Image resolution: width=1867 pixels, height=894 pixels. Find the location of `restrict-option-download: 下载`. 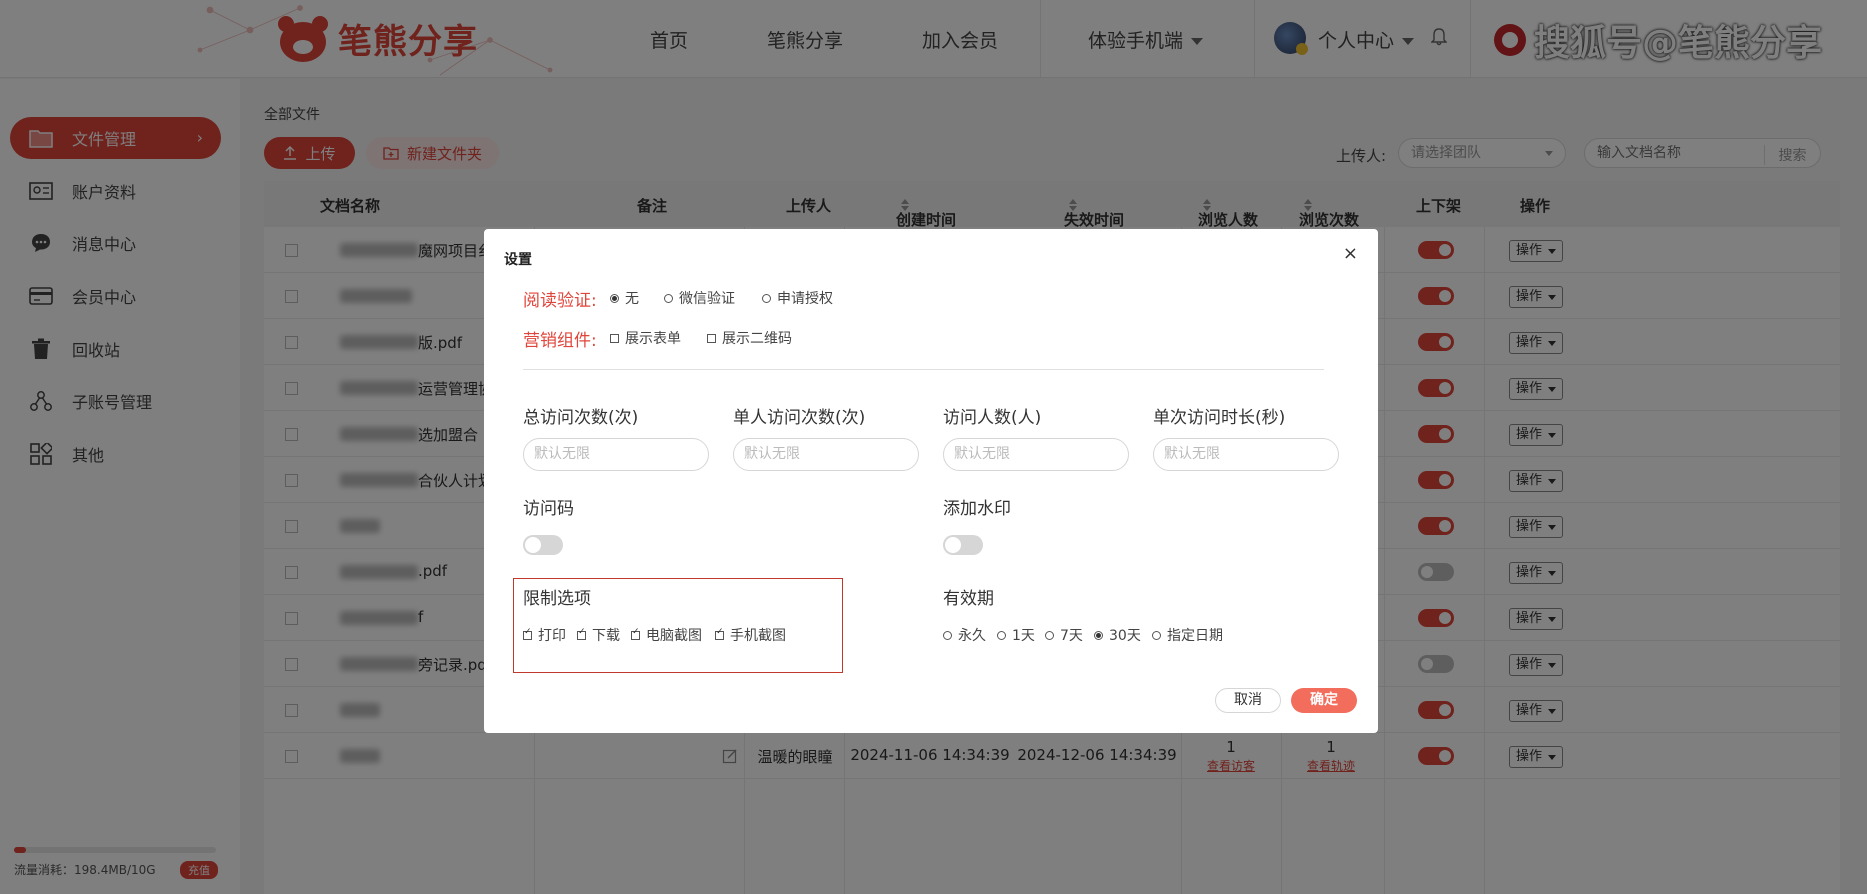

restrict-option-download: 下载 is located at coordinates (598, 635).